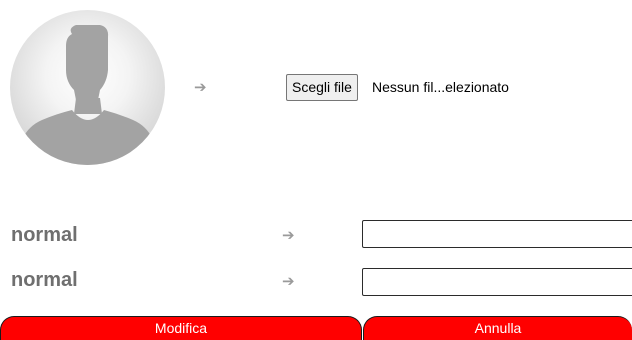  I want to click on user-silhouette-icon, so click(87, 95).